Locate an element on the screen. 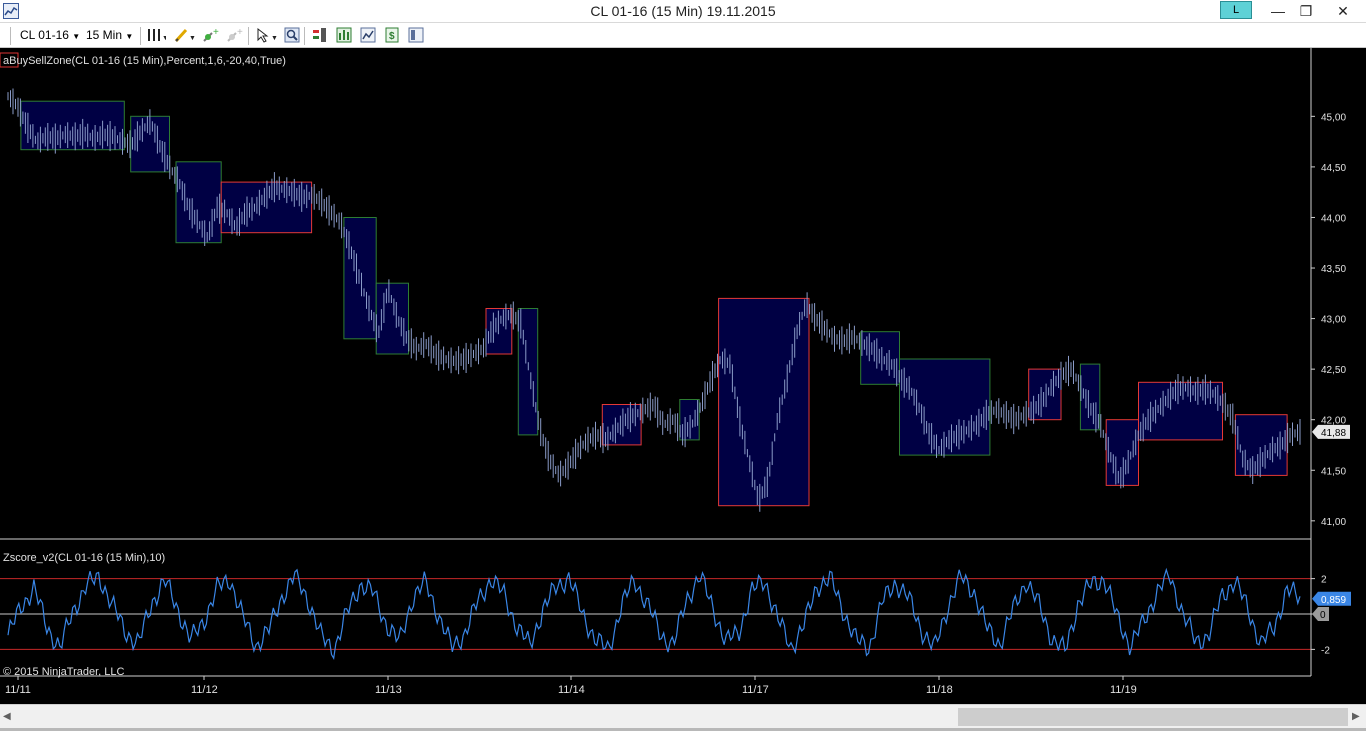 This screenshot has height=731, width=1366. minimize-button: — is located at coordinates (1278, 11).